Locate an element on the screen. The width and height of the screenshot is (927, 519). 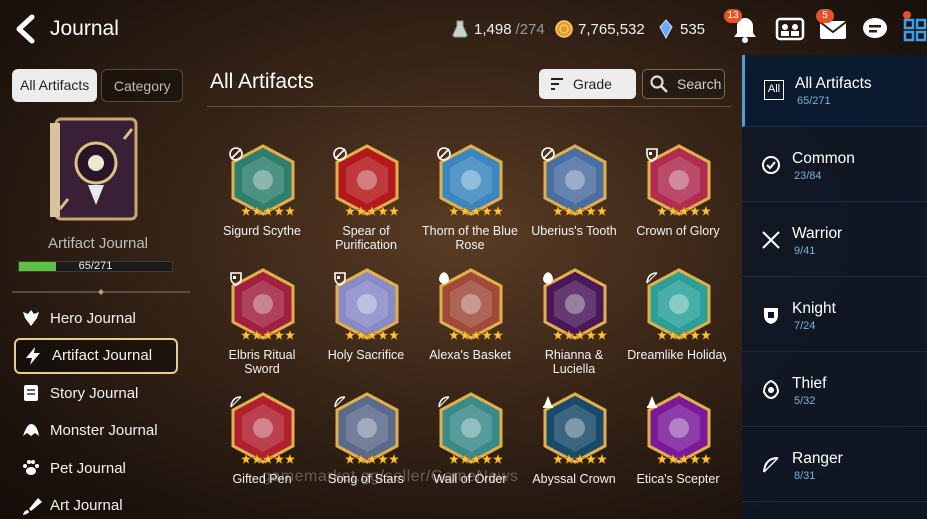
stamina-max: /274 is located at coordinates (530, 29).